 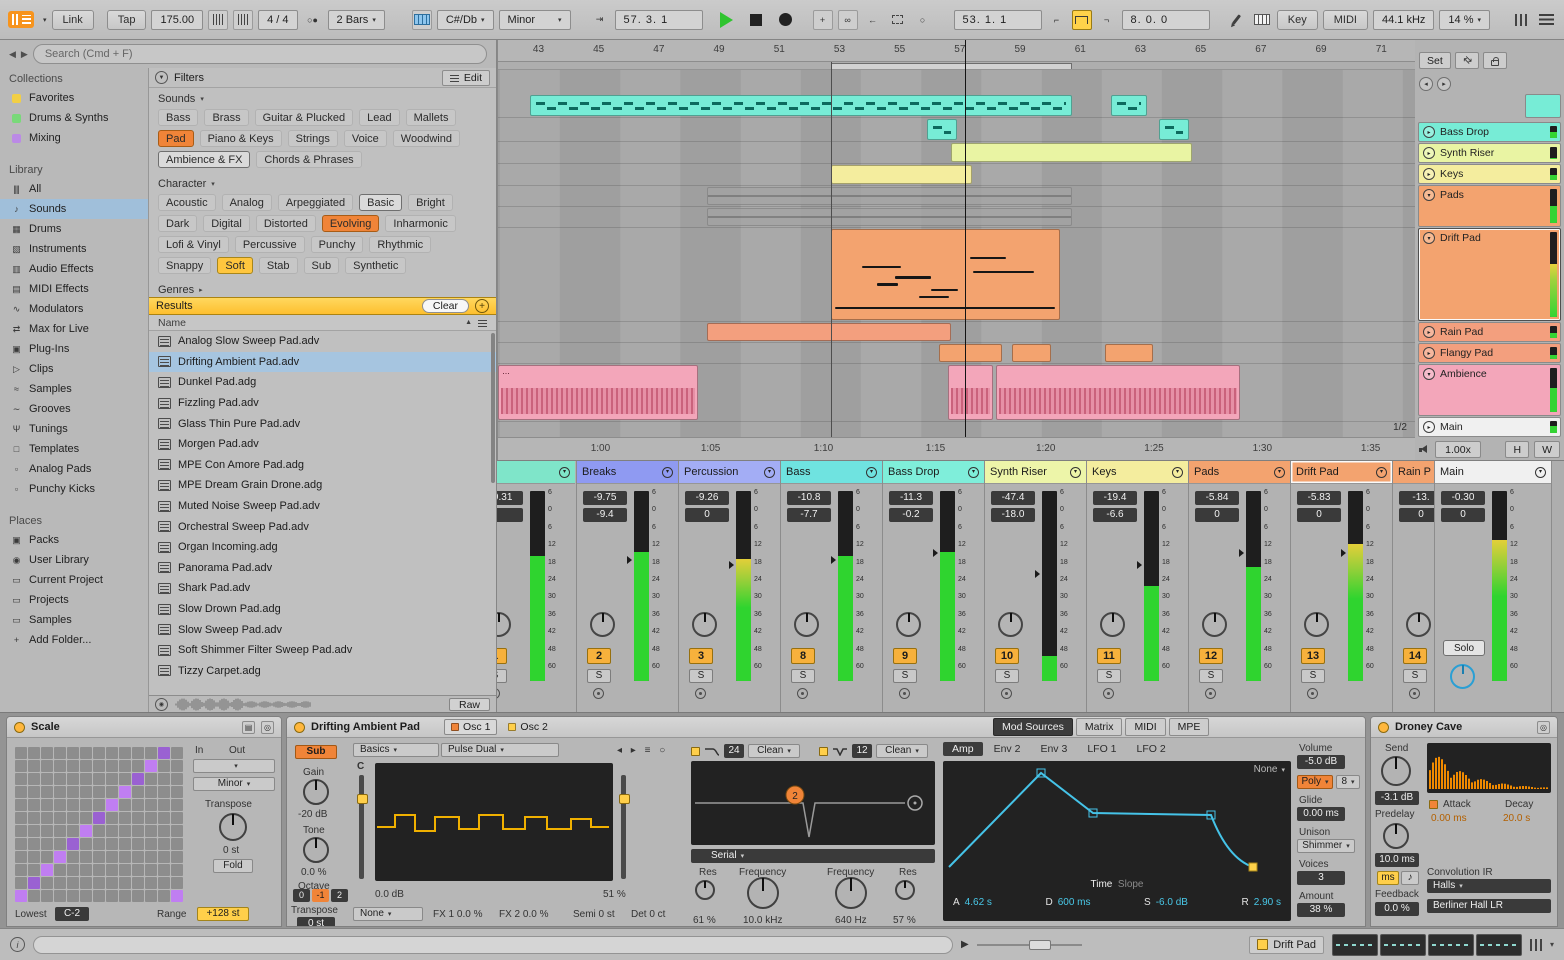 What do you see at coordinates (74, 329) in the screenshot?
I see `sidebar-item-max-for-live: ⇄ Max for Live` at bounding box center [74, 329].